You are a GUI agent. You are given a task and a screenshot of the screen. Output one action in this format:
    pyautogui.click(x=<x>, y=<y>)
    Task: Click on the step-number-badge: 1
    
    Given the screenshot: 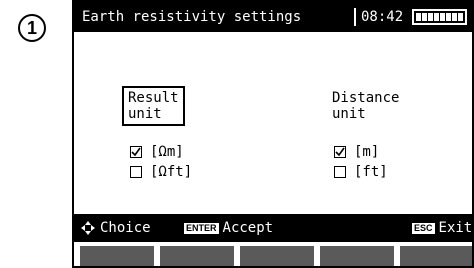 What is the action you would take?
    pyautogui.click(x=32, y=28)
    